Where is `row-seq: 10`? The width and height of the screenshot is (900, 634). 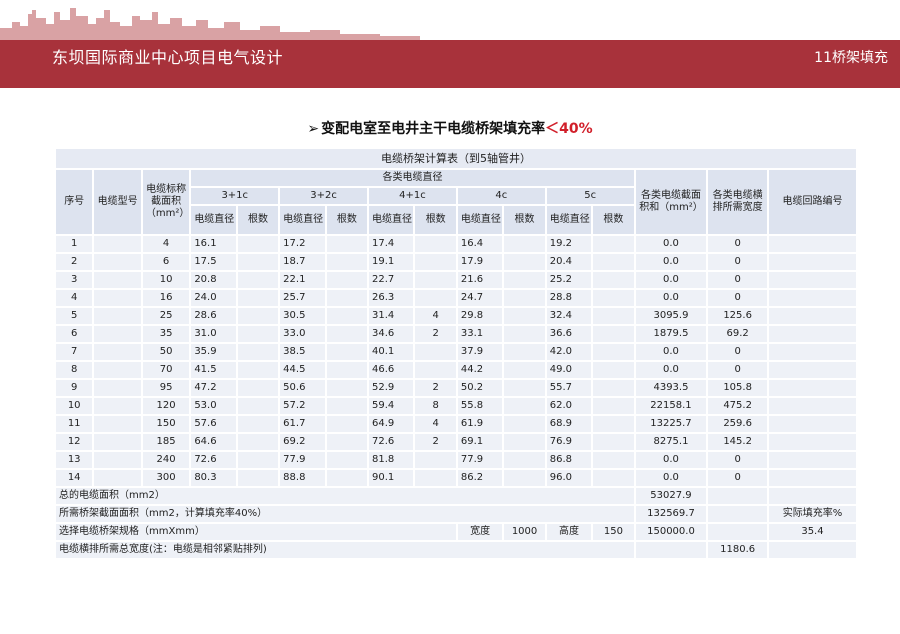
row-seq: 10 is located at coordinates (74, 406).